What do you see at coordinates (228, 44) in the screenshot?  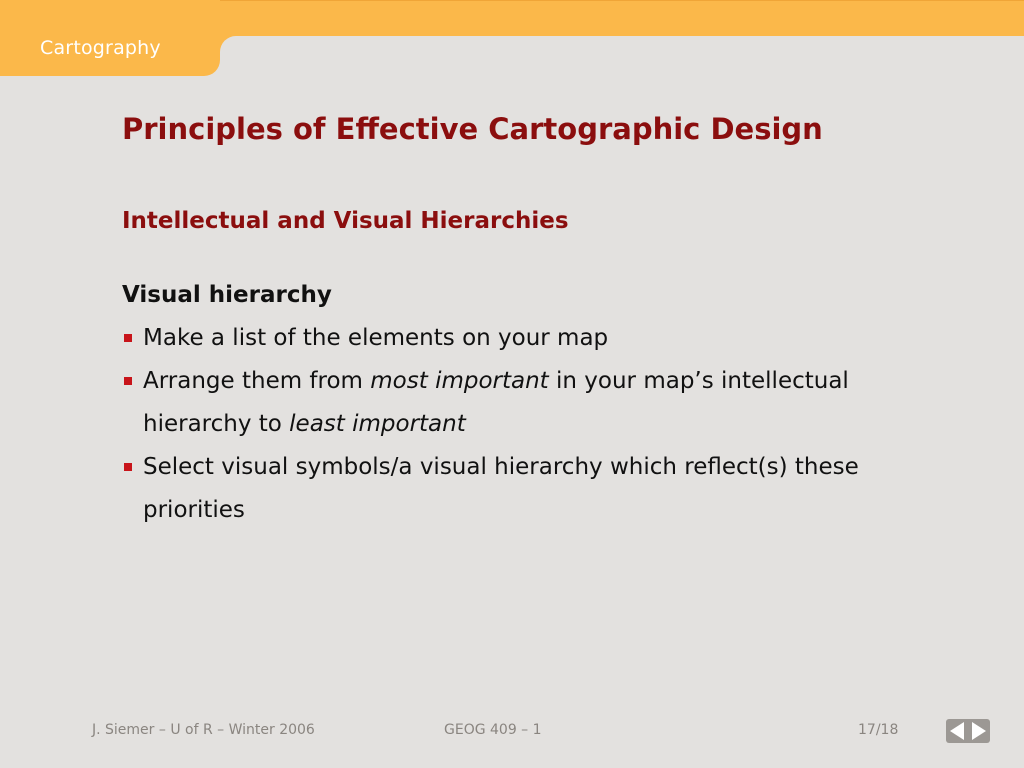 I see `header-tab-corner` at bounding box center [228, 44].